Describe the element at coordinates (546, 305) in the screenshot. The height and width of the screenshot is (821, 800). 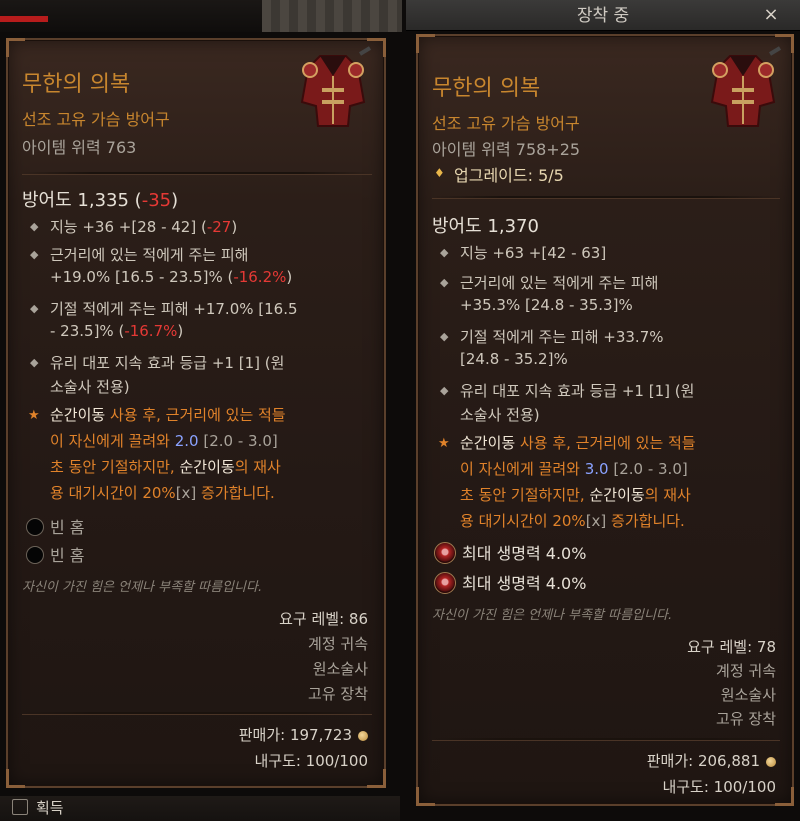
I see `stat-close-damage-line2: +35.3% [24.8 - 35.3]%` at that location.